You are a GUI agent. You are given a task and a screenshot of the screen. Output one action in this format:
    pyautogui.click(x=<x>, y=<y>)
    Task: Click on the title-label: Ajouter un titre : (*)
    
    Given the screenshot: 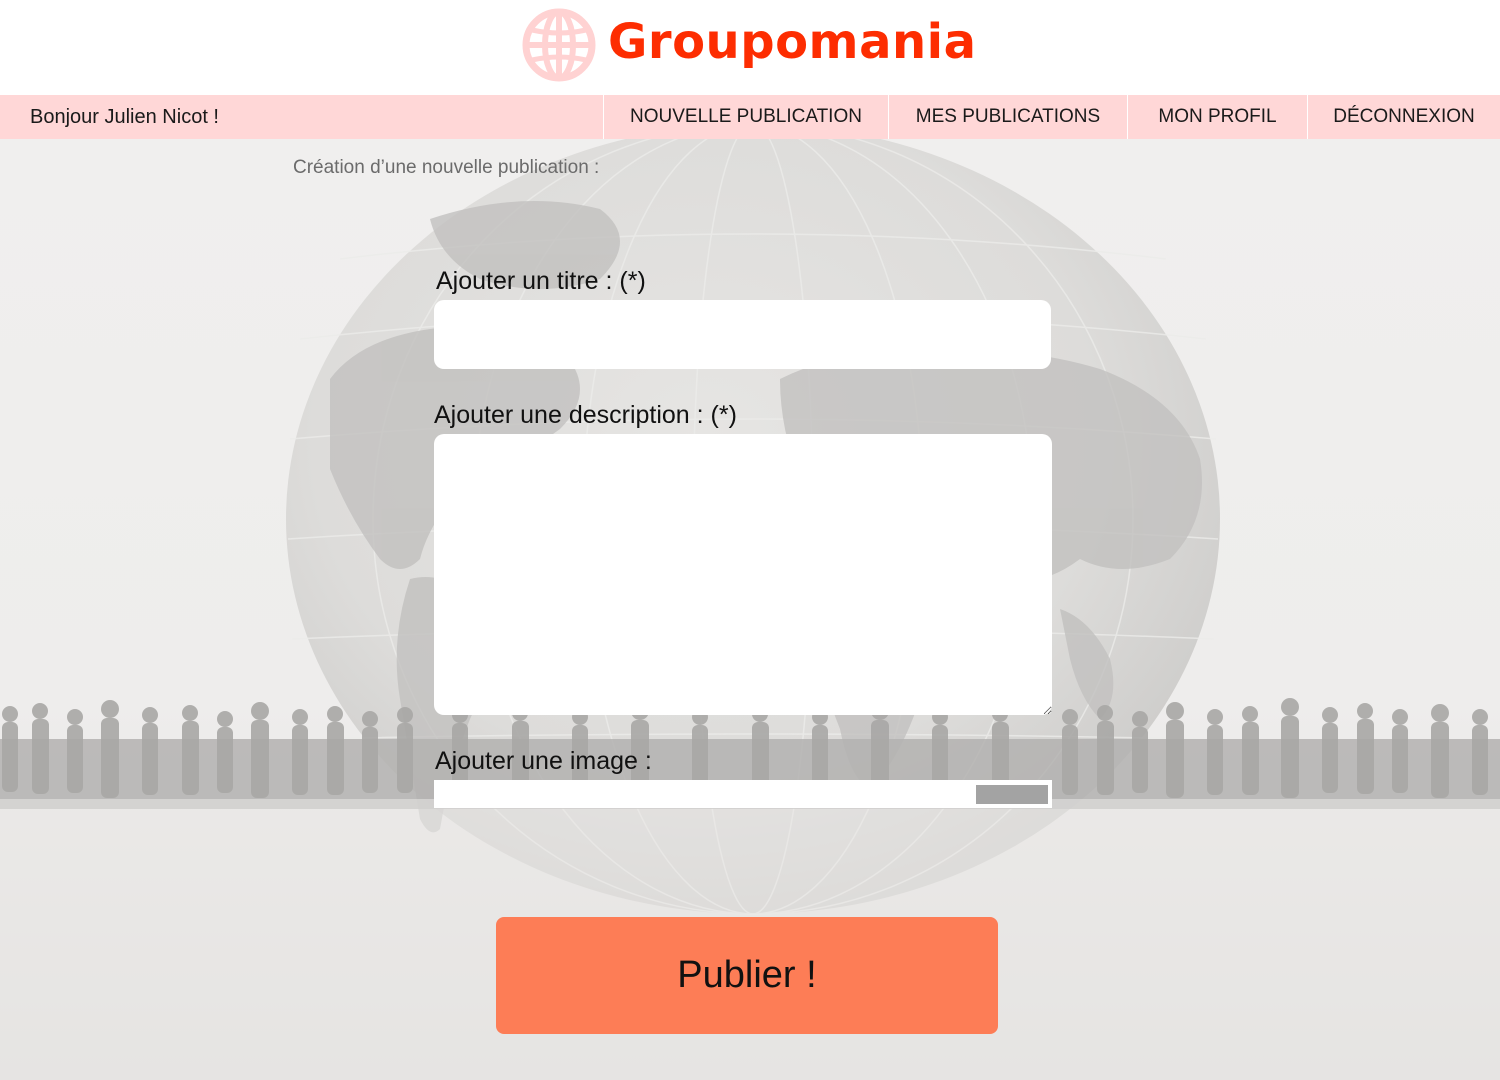 What is the action you would take?
    pyautogui.click(x=541, y=281)
    